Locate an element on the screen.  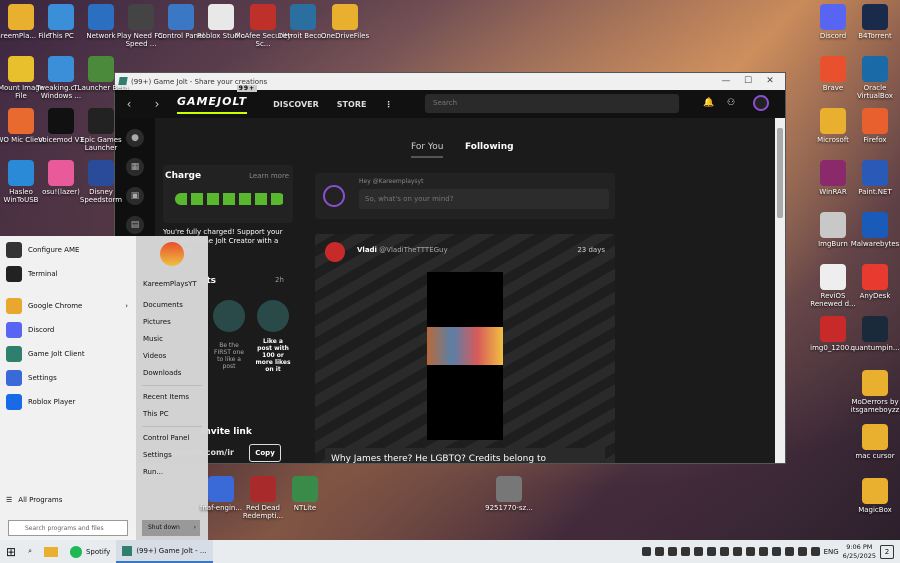
desktop-icon: B4Torrent is located at coordinates (873, 22).